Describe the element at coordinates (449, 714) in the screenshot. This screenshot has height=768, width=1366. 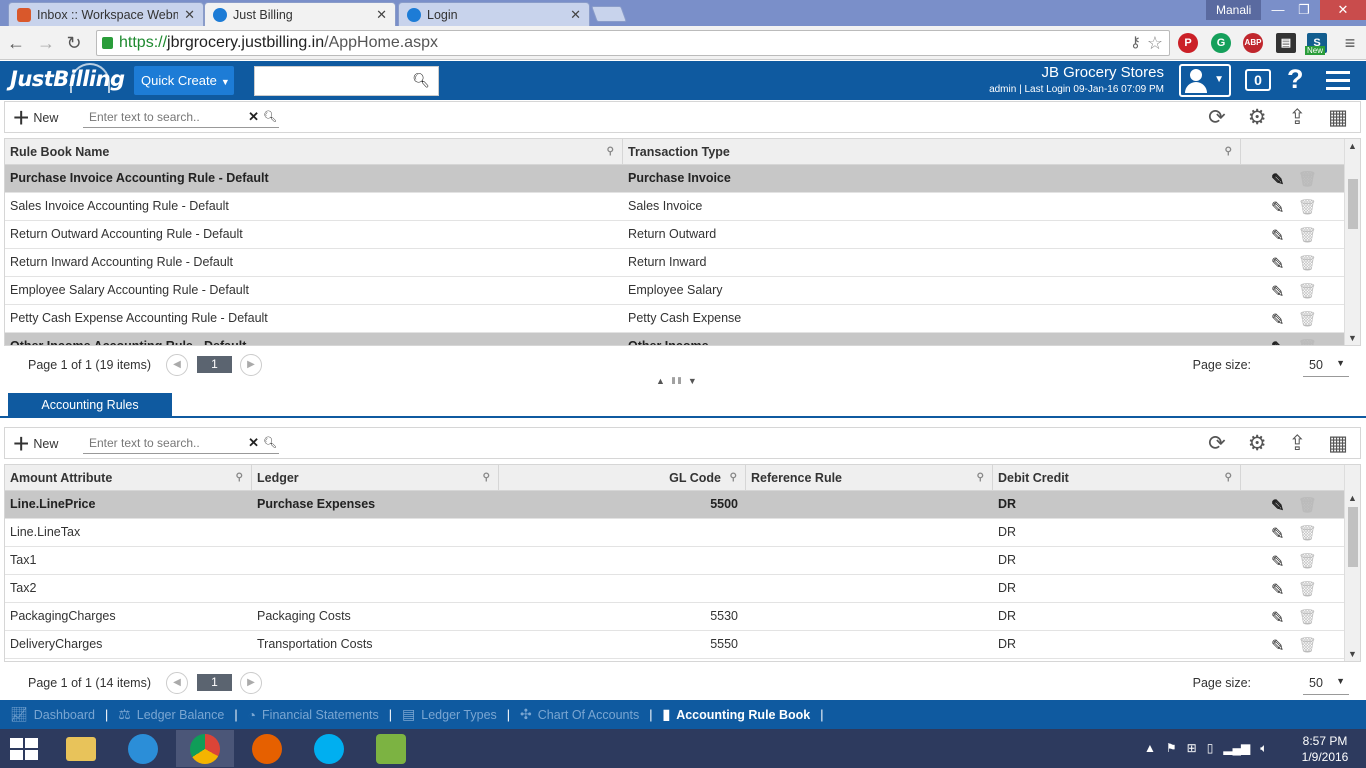
I see `footer-nav-item: ▤ Ledger Types` at that location.